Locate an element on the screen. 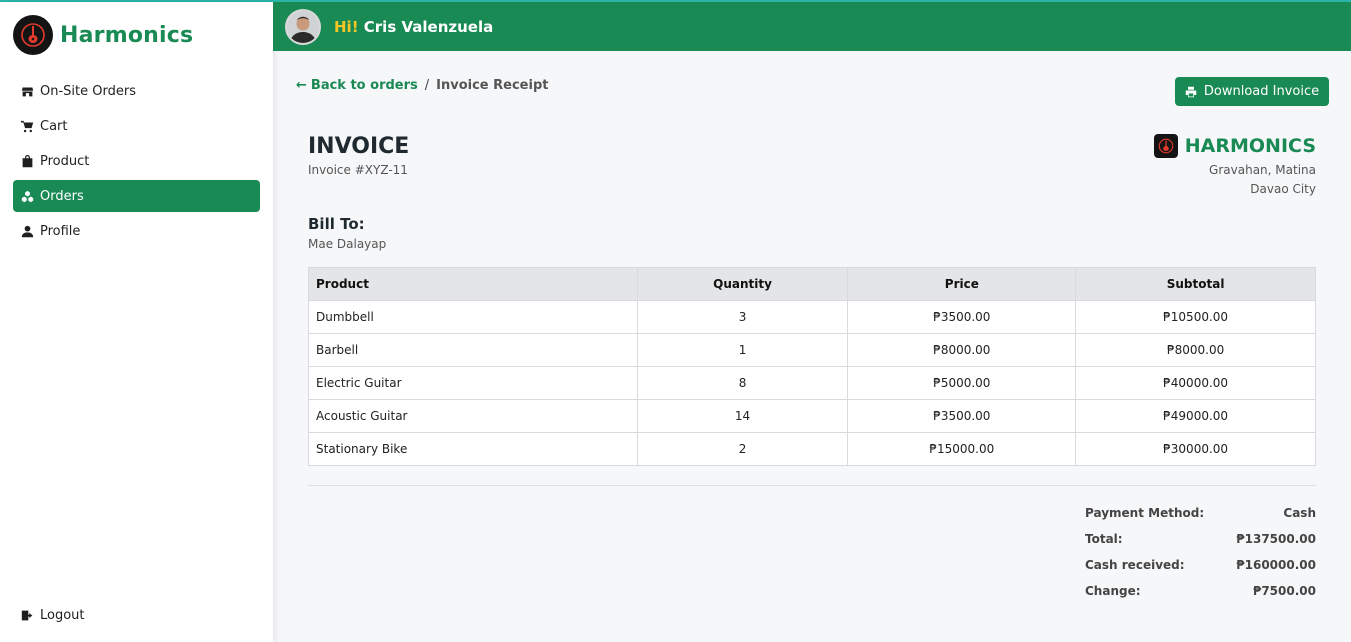 Image resolution: width=1351 pixels, height=642 pixels. avatar is located at coordinates (303, 26).